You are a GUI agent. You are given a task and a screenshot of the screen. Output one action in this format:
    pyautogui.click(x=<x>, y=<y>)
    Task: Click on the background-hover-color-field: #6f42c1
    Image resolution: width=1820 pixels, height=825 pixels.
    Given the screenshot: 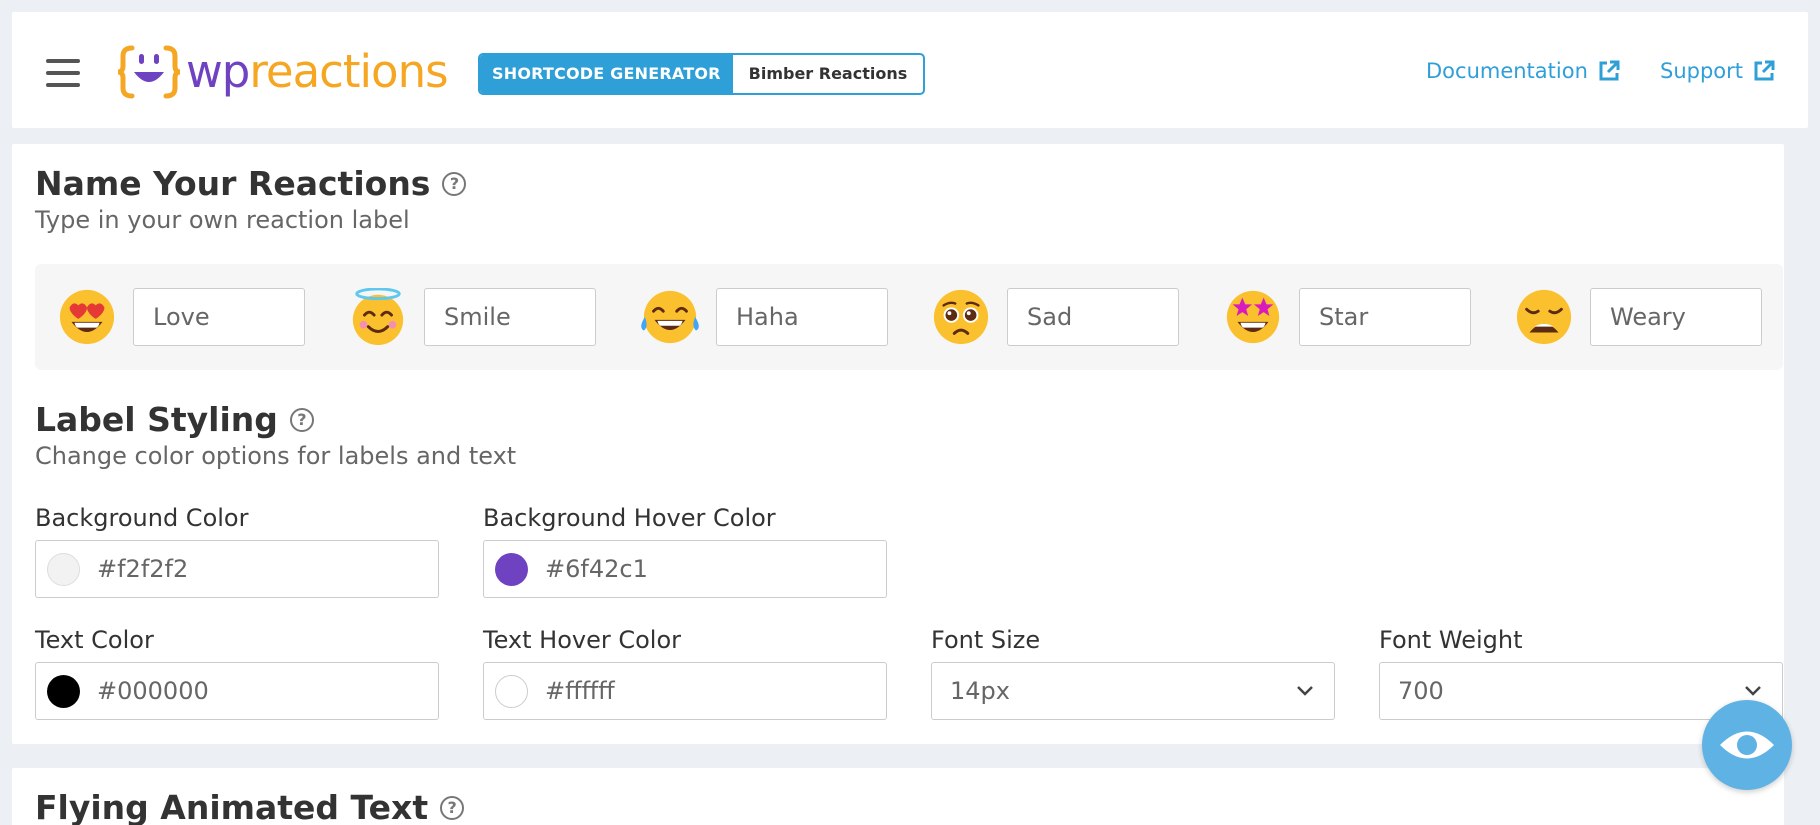 What is the action you would take?
    pyautogui.click(x=685, y=569)
    